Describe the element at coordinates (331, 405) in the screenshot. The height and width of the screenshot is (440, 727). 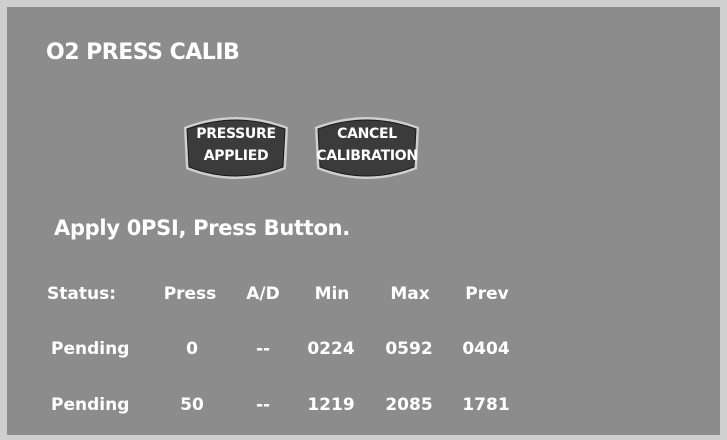
I see `row2-min: 1219` at that location.